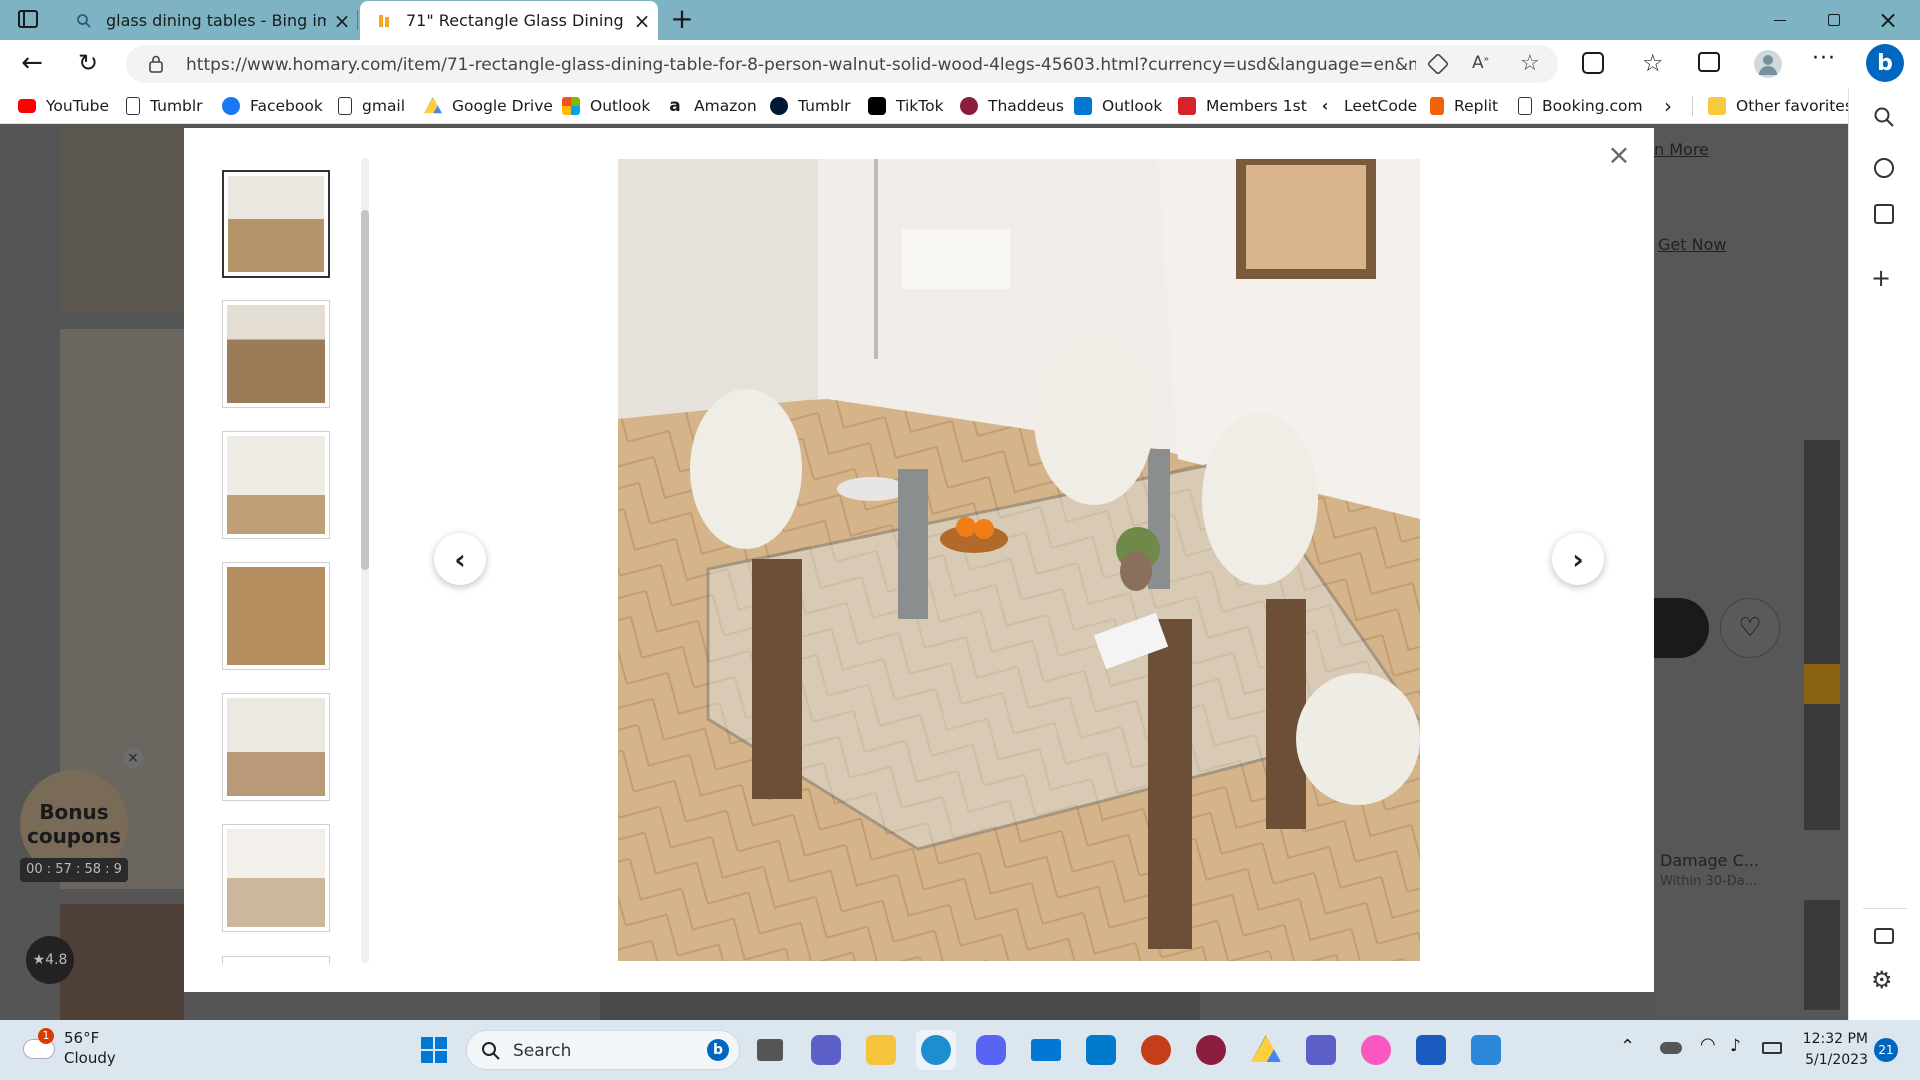  Describe the element at coordinates (1593, 63) in the screenshot. I see `extensions-icon` at that location.